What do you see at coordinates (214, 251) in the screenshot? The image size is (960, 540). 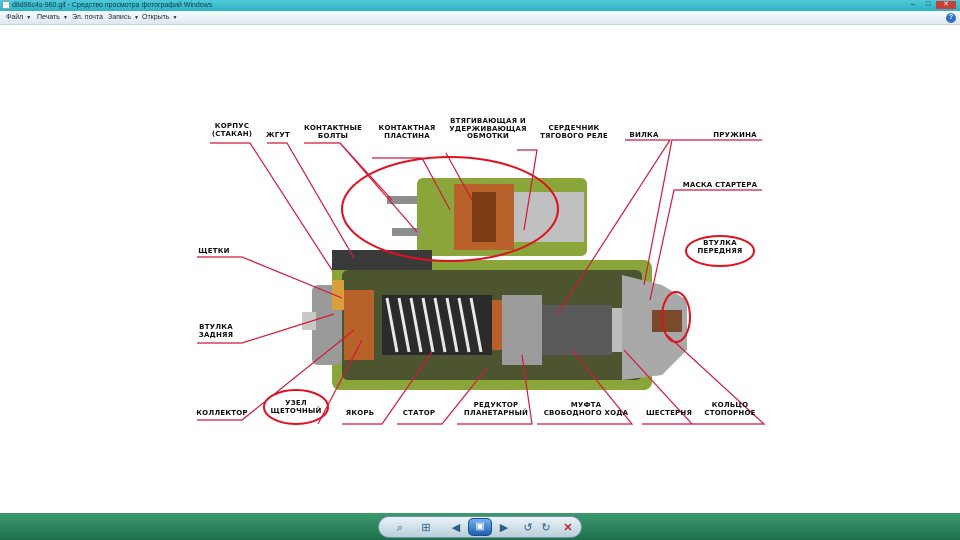 I see `label-shchetki: ЩЕТКИ` at bounding box center [214, 251].